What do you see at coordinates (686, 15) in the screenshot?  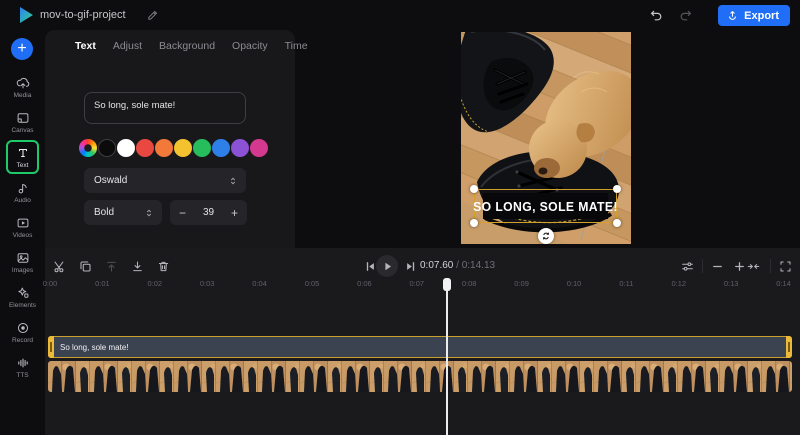 I see `redo-icon` at bounding box center [686, 15].